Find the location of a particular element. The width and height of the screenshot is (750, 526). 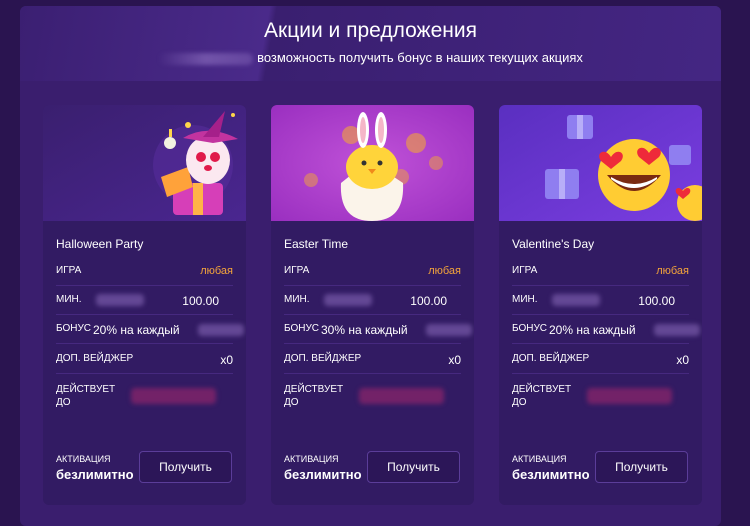

card-title: Easter Time is located at coordinates (316, 244).